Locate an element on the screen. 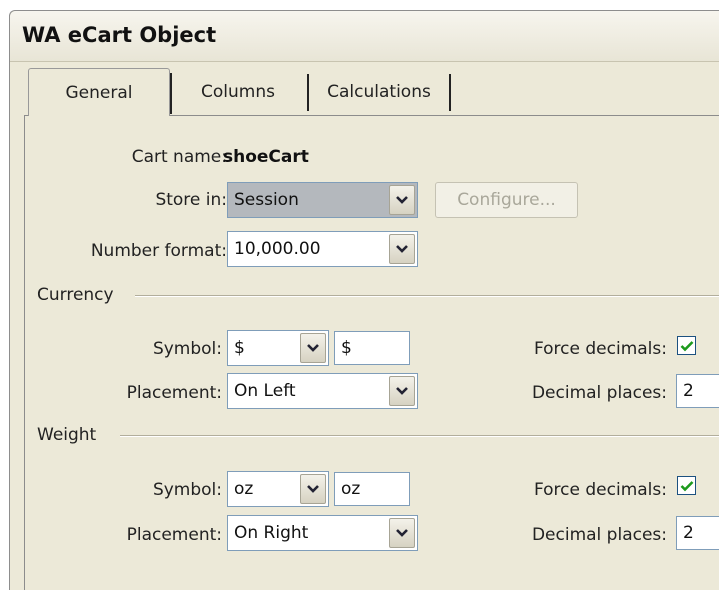  tab-calculations: Calculations is located at coordinates (380, 91).